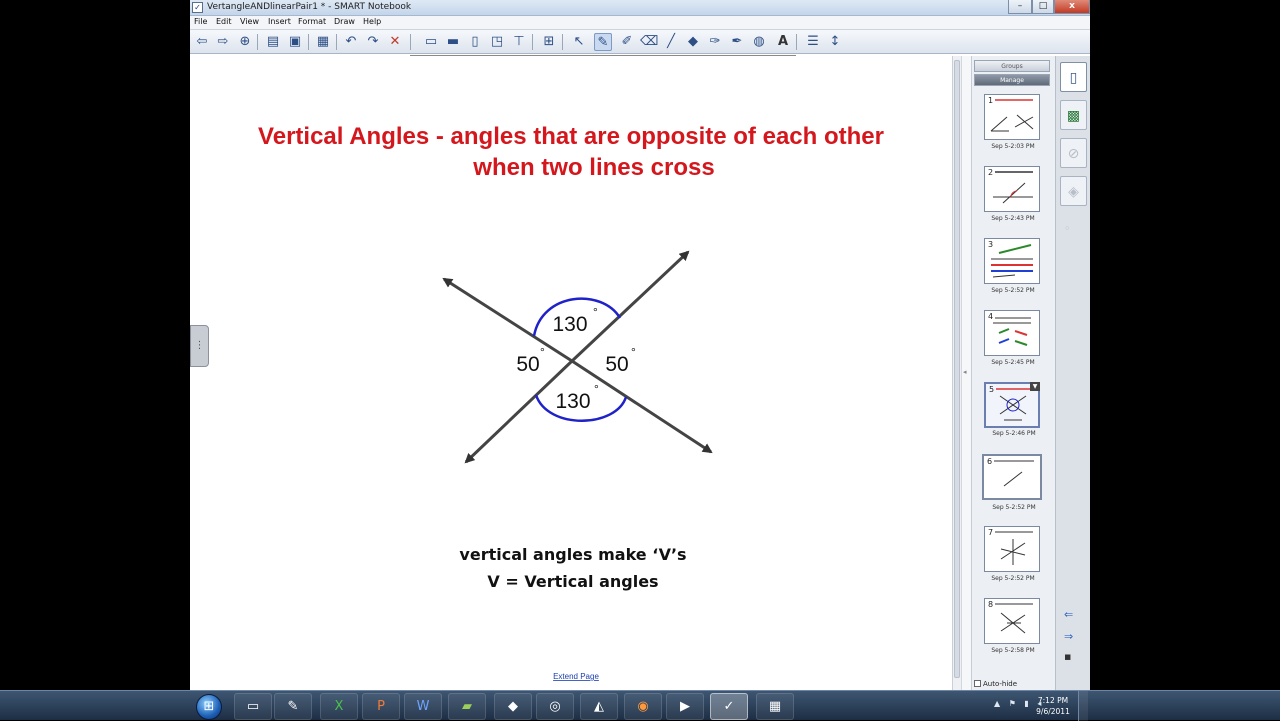 The image size is (1280, 721). I want to click on open-folder-icon: ▤, so click(273, 42).